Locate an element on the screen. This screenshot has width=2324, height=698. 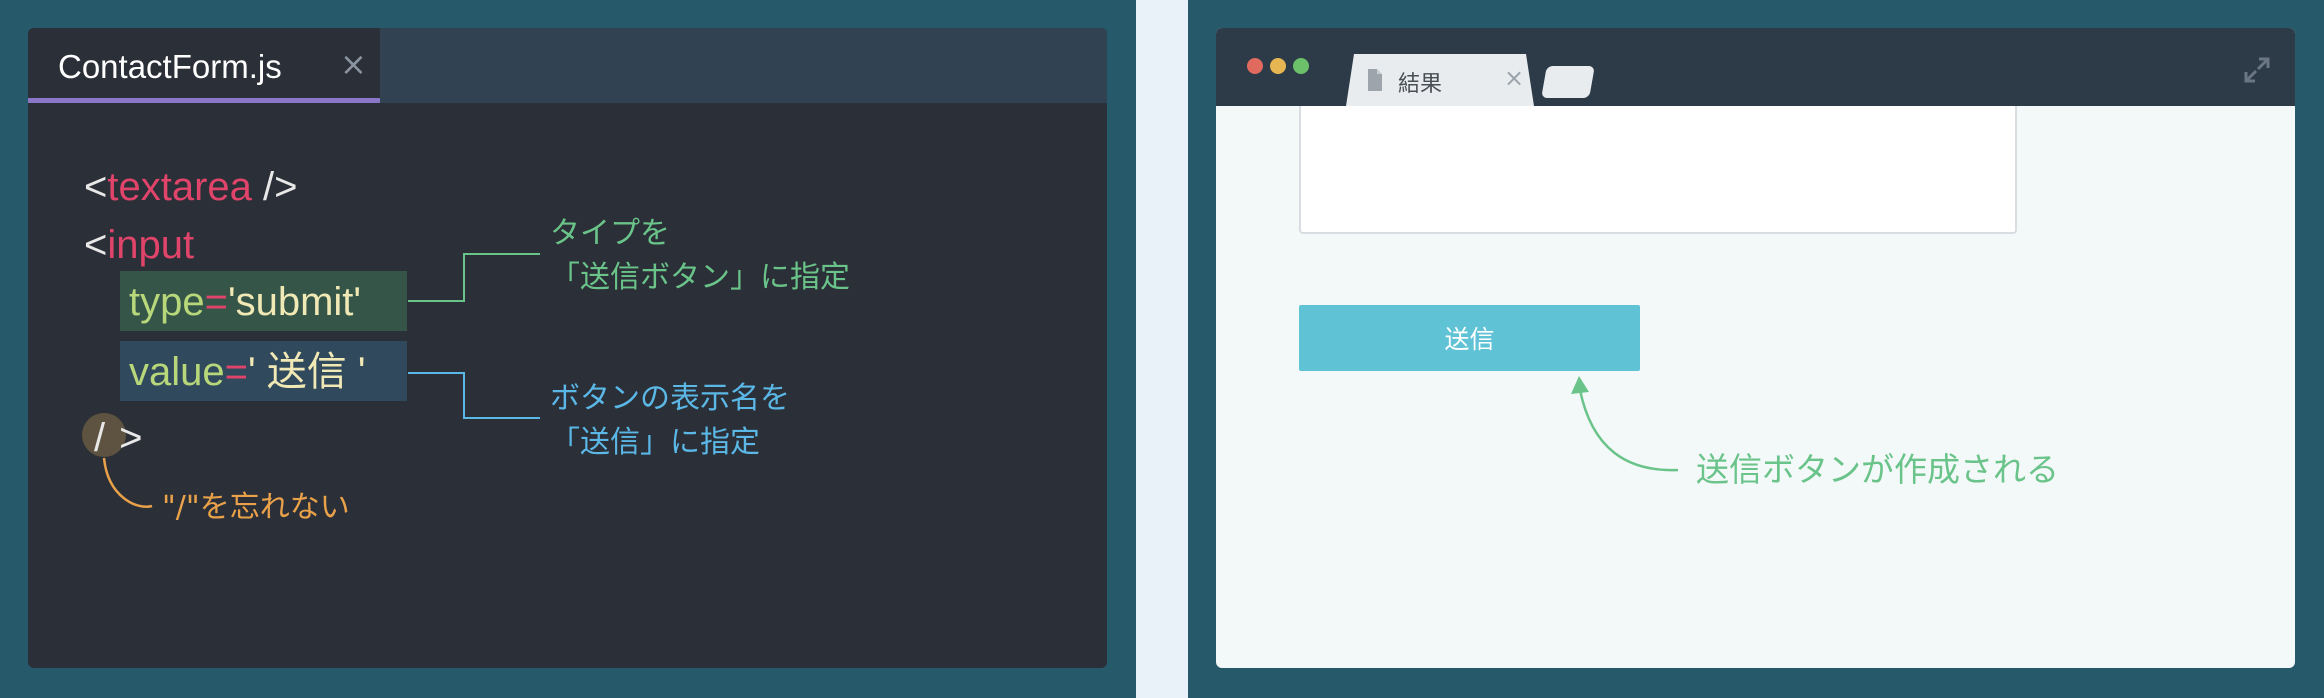
type-note-line2: 「送信ボタン」に指定 is located at coordinates (700, 277).